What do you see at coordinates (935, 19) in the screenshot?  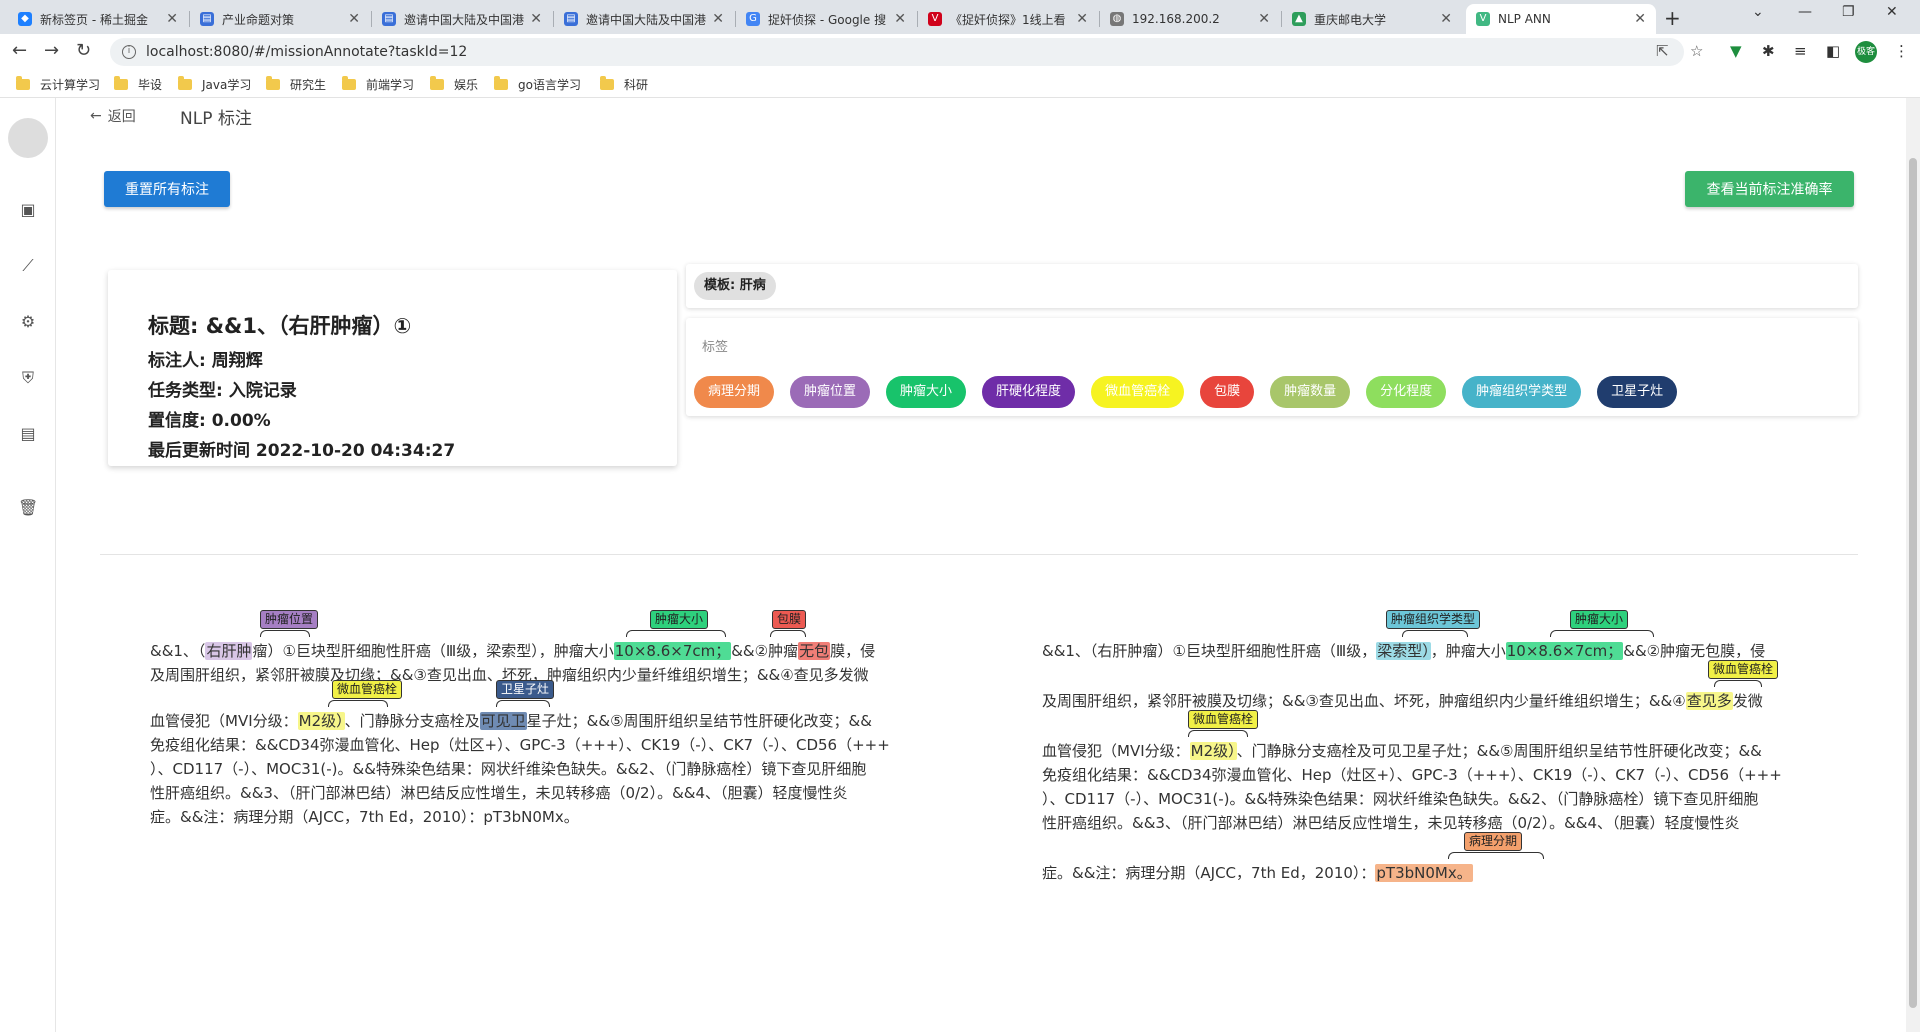 I see `tab-favicon-icon: V` at bounding box center [935, 19].